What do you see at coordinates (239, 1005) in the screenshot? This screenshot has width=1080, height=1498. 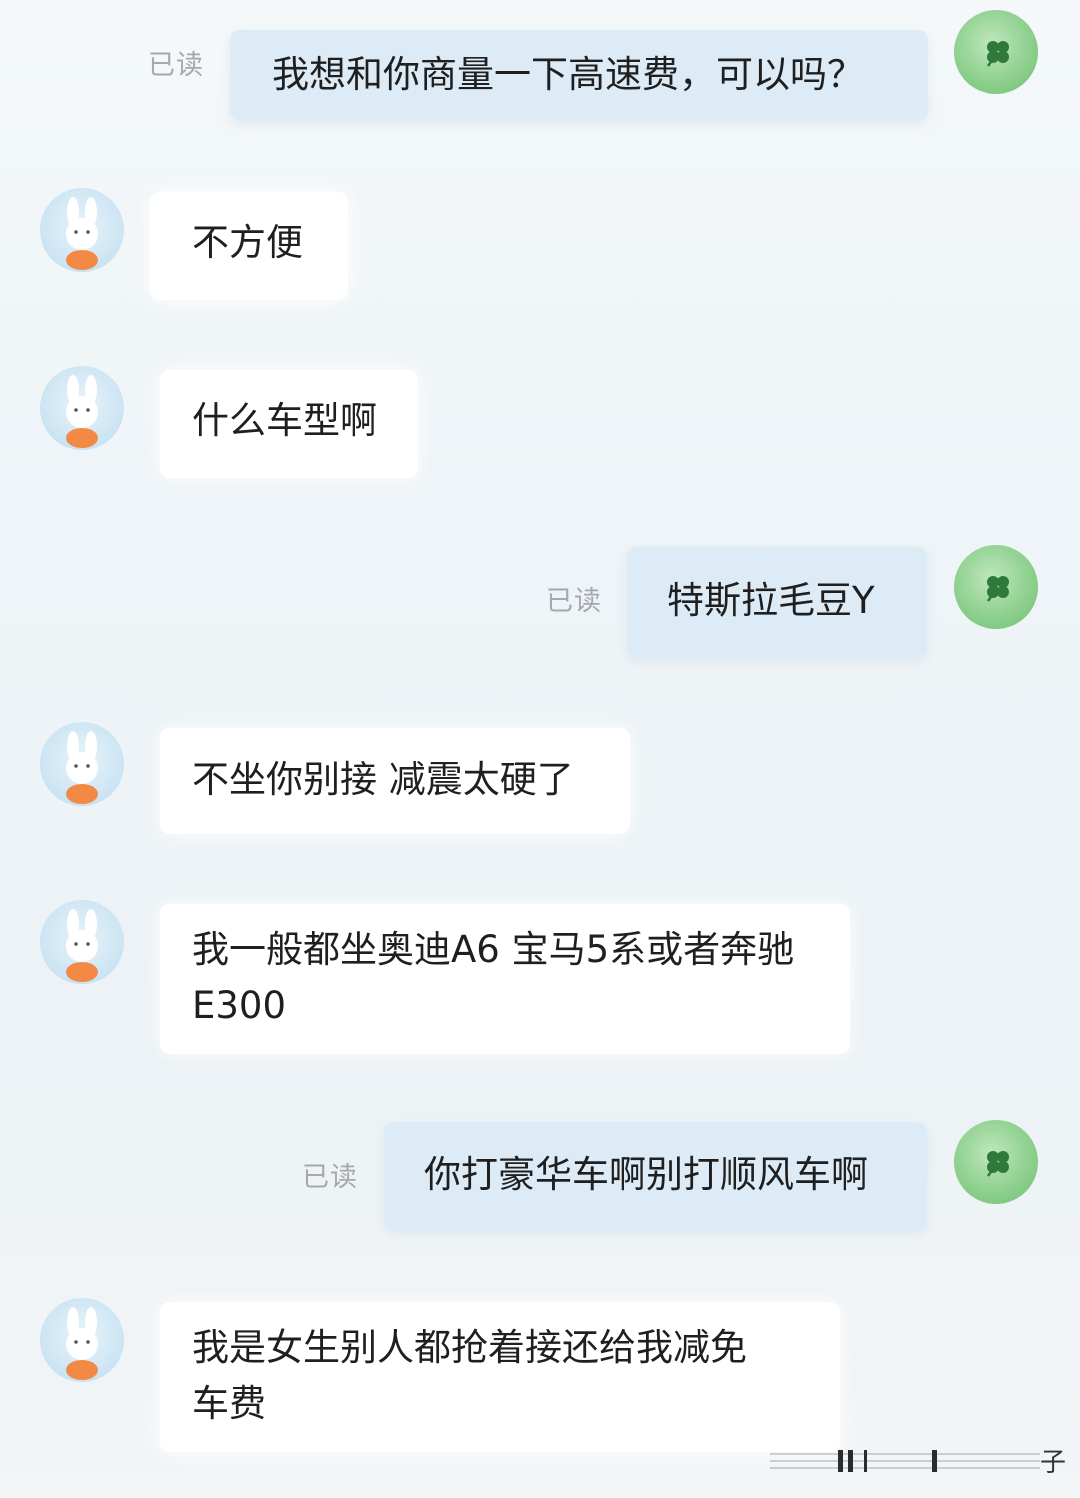 I see `message-text-line: E300` at bounding box center [239, 1005].